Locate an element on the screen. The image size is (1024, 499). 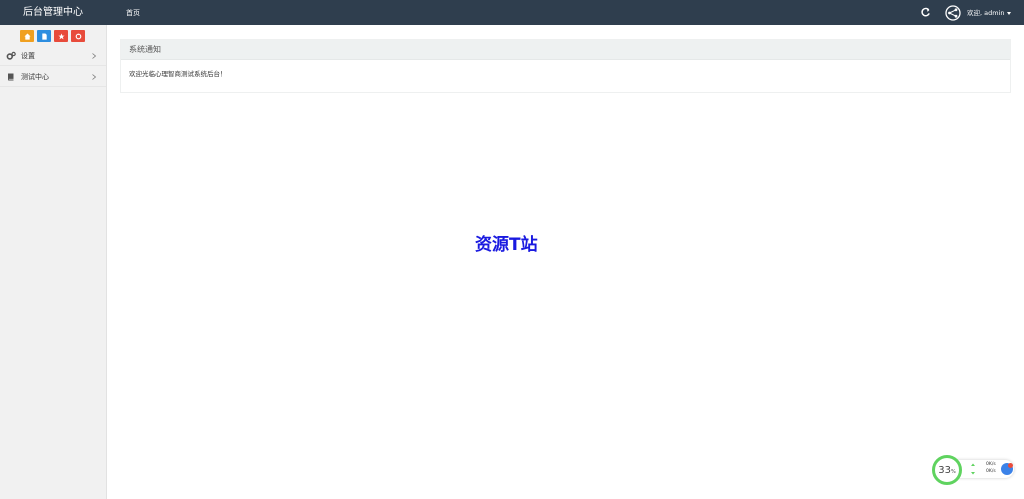
recycle-icon is located at coordinates (78, 36).